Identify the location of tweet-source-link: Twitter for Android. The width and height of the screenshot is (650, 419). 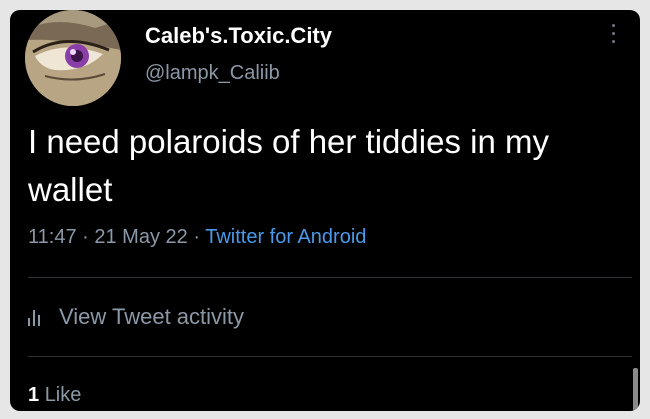
(285, 237).